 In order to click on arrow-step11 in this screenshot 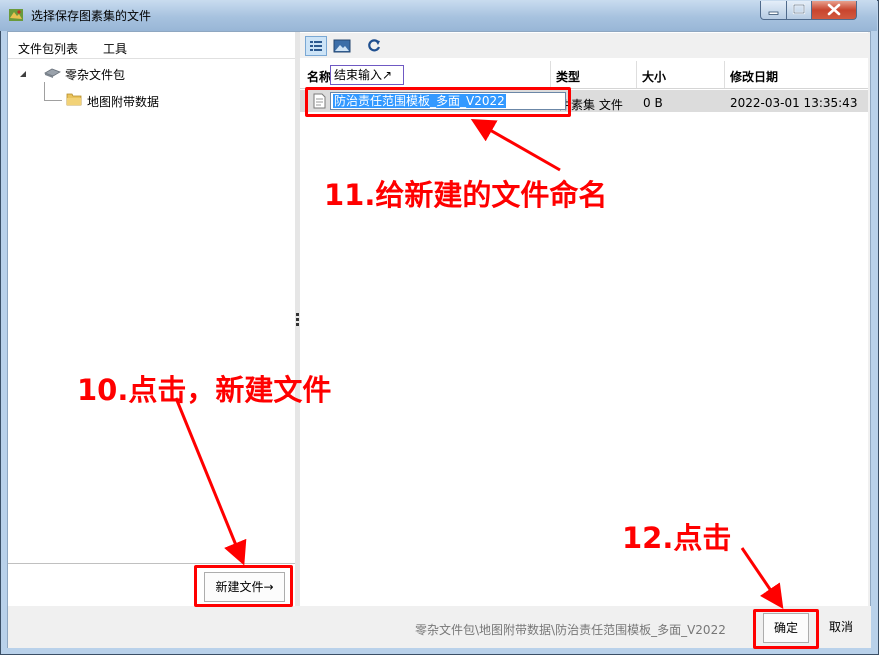, I will do `click(515, 145)`.